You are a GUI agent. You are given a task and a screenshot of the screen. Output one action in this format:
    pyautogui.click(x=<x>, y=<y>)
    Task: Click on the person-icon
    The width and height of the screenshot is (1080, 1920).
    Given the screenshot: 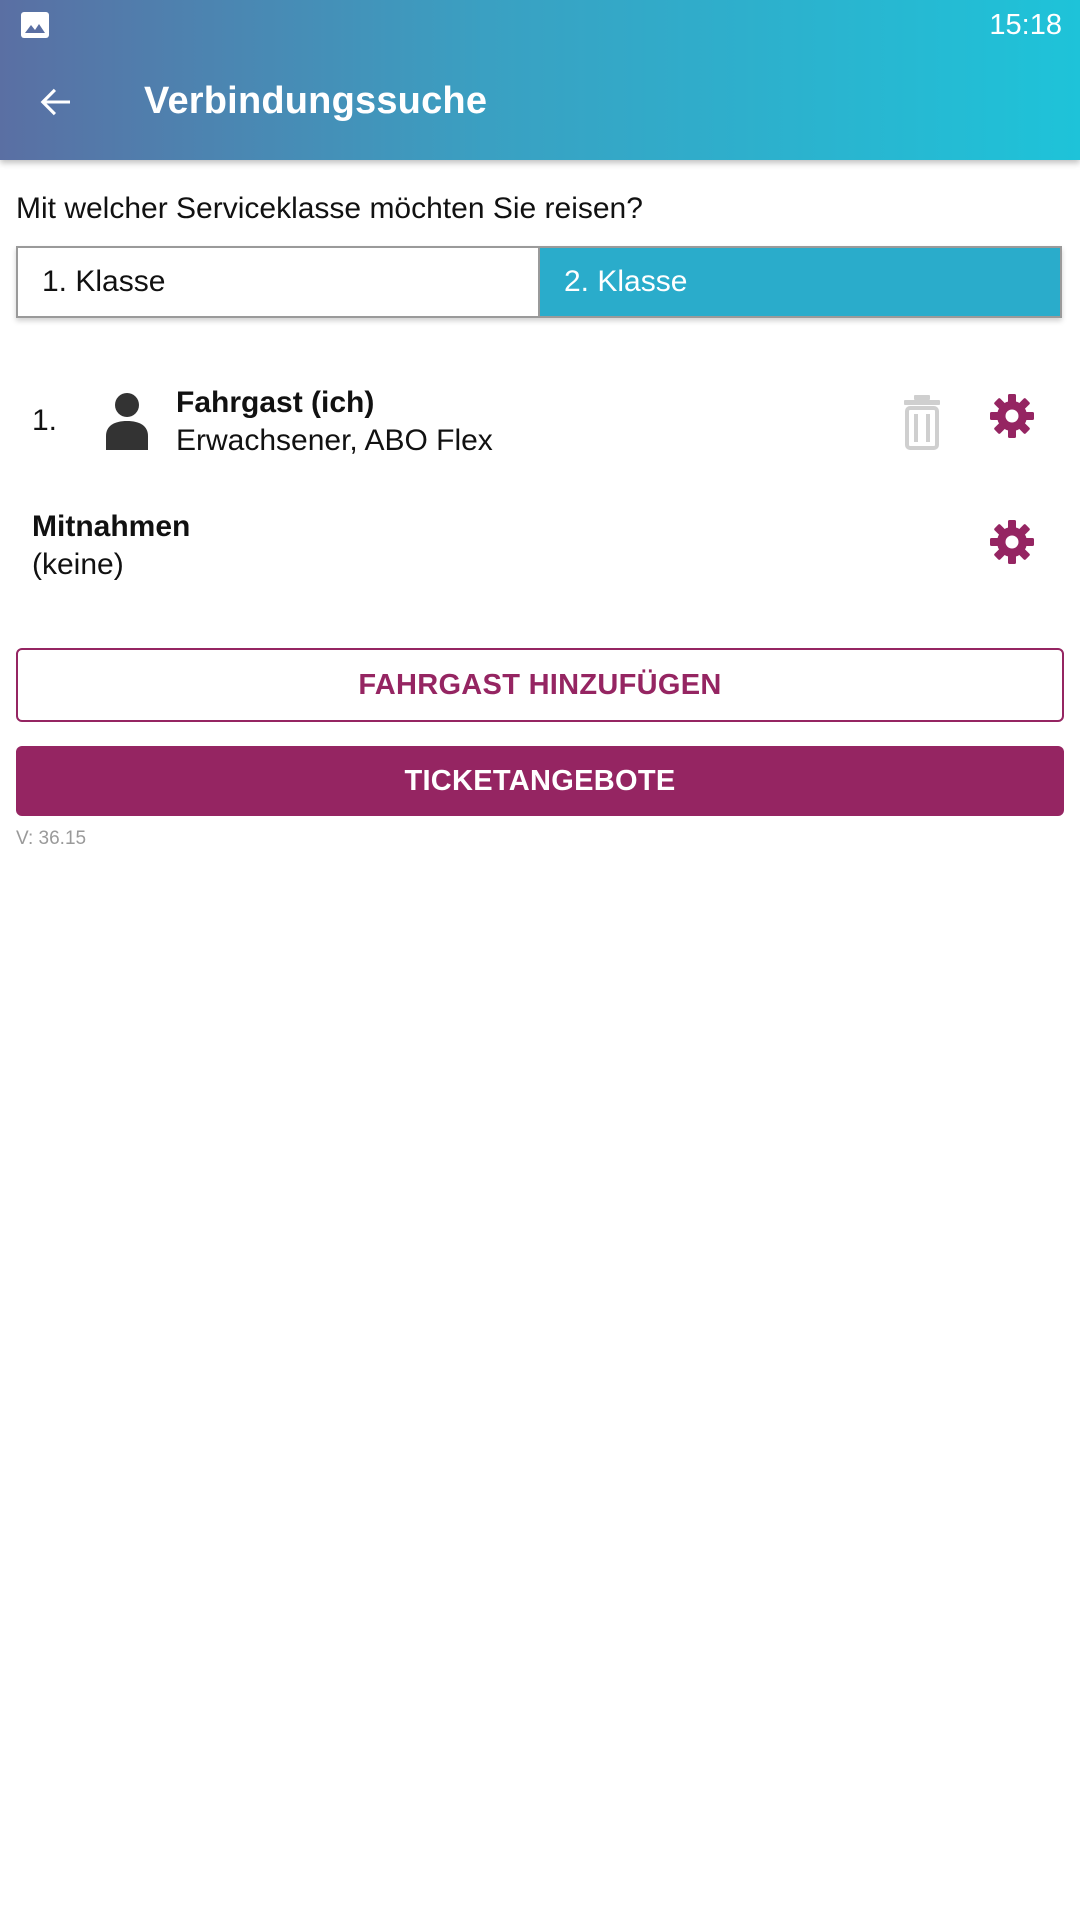 What is the action you would take?
    pyautogui.click(x=127, y=421)
    